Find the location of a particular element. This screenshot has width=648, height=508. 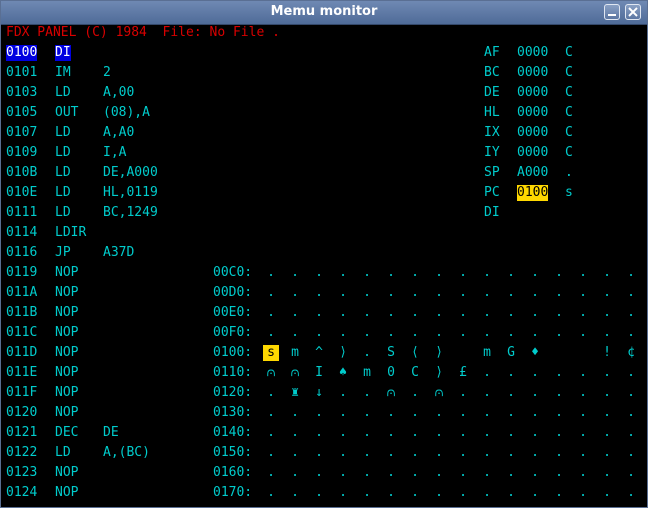

memory-cell: G is located at coordinates (511, 353).